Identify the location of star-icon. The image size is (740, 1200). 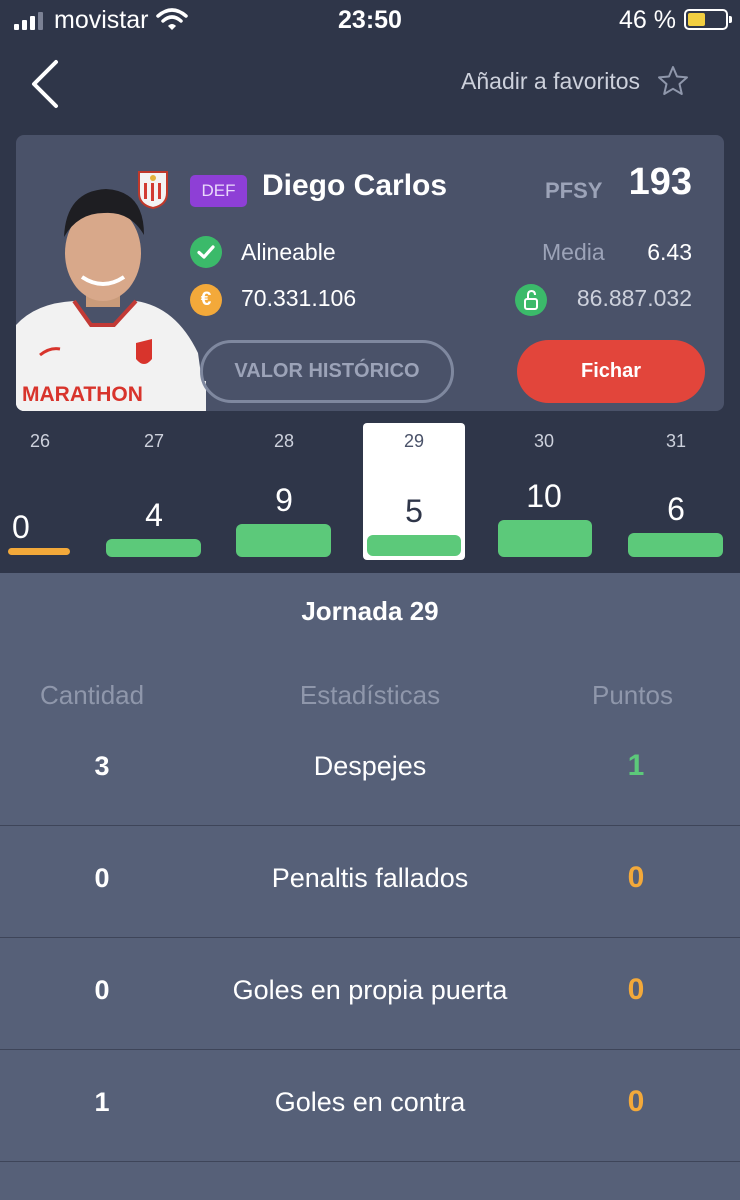
(673, 81).